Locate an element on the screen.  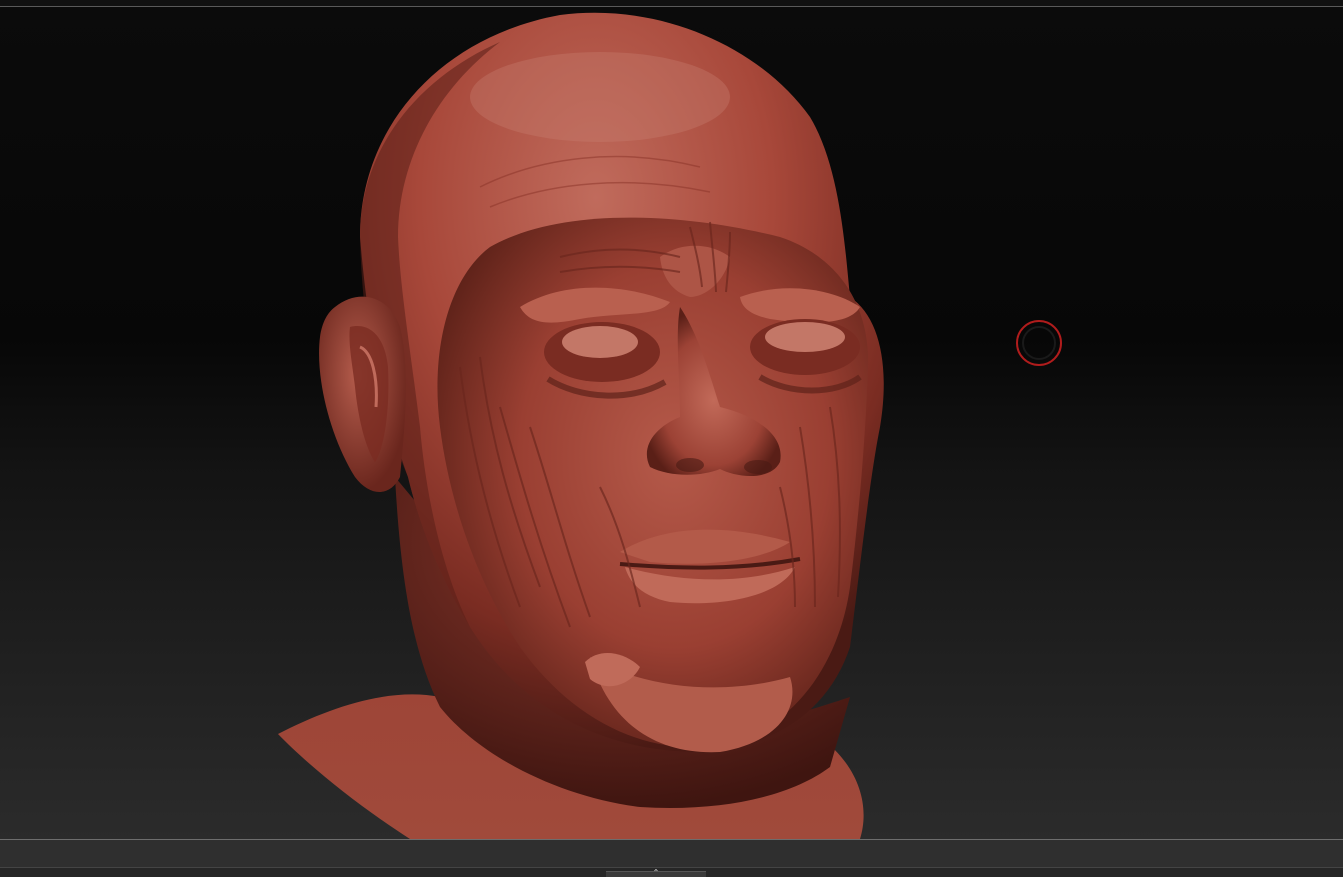
brush-cursor is located at coordinates (1039, 343).